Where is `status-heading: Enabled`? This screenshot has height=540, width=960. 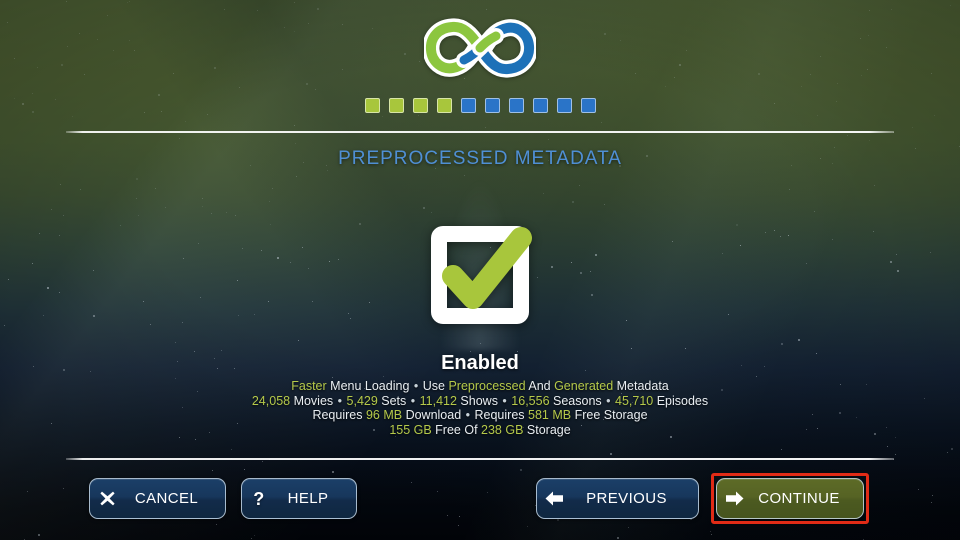 status-heading: Enabled is located at coordinates (480, 363).